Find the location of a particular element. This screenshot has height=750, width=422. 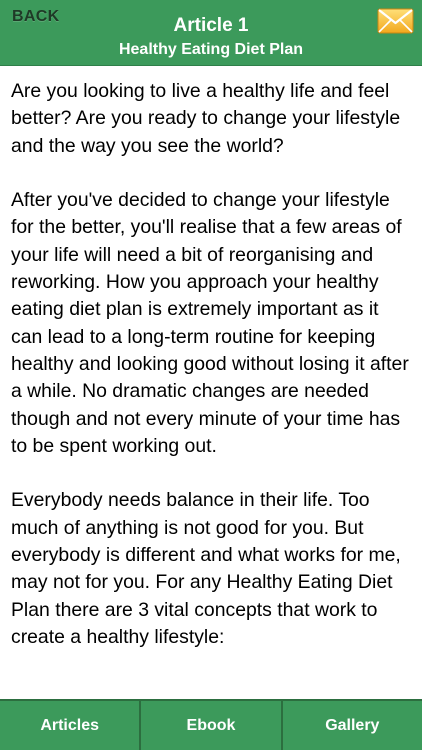

tab-ebook: Ebook is located at coordinates (212, 725).